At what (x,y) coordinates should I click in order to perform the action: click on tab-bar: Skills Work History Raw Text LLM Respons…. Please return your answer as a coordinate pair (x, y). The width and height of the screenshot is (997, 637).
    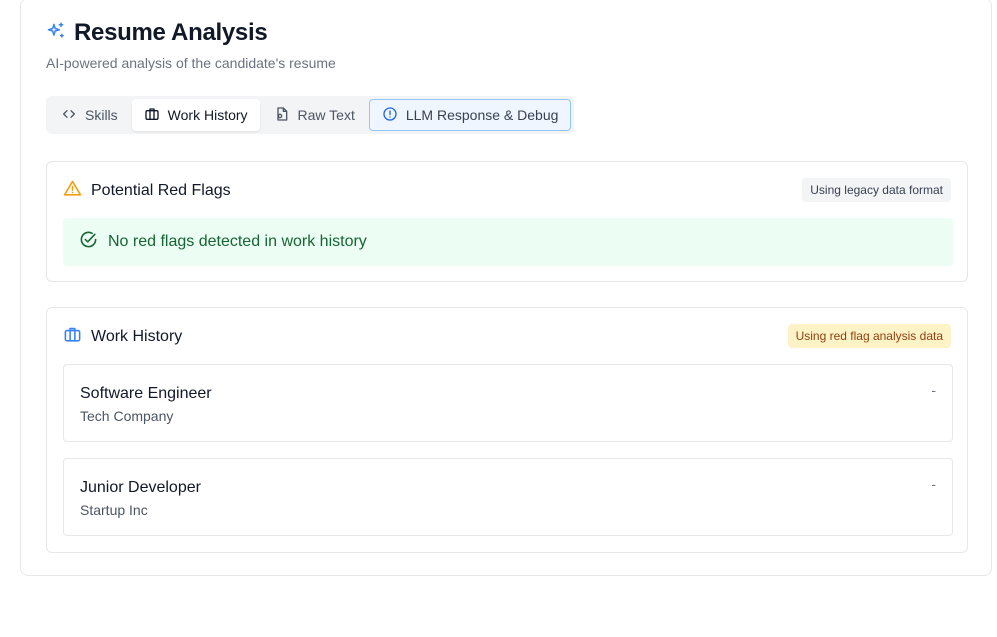
    Looking at the image, I should click on (310, 115).